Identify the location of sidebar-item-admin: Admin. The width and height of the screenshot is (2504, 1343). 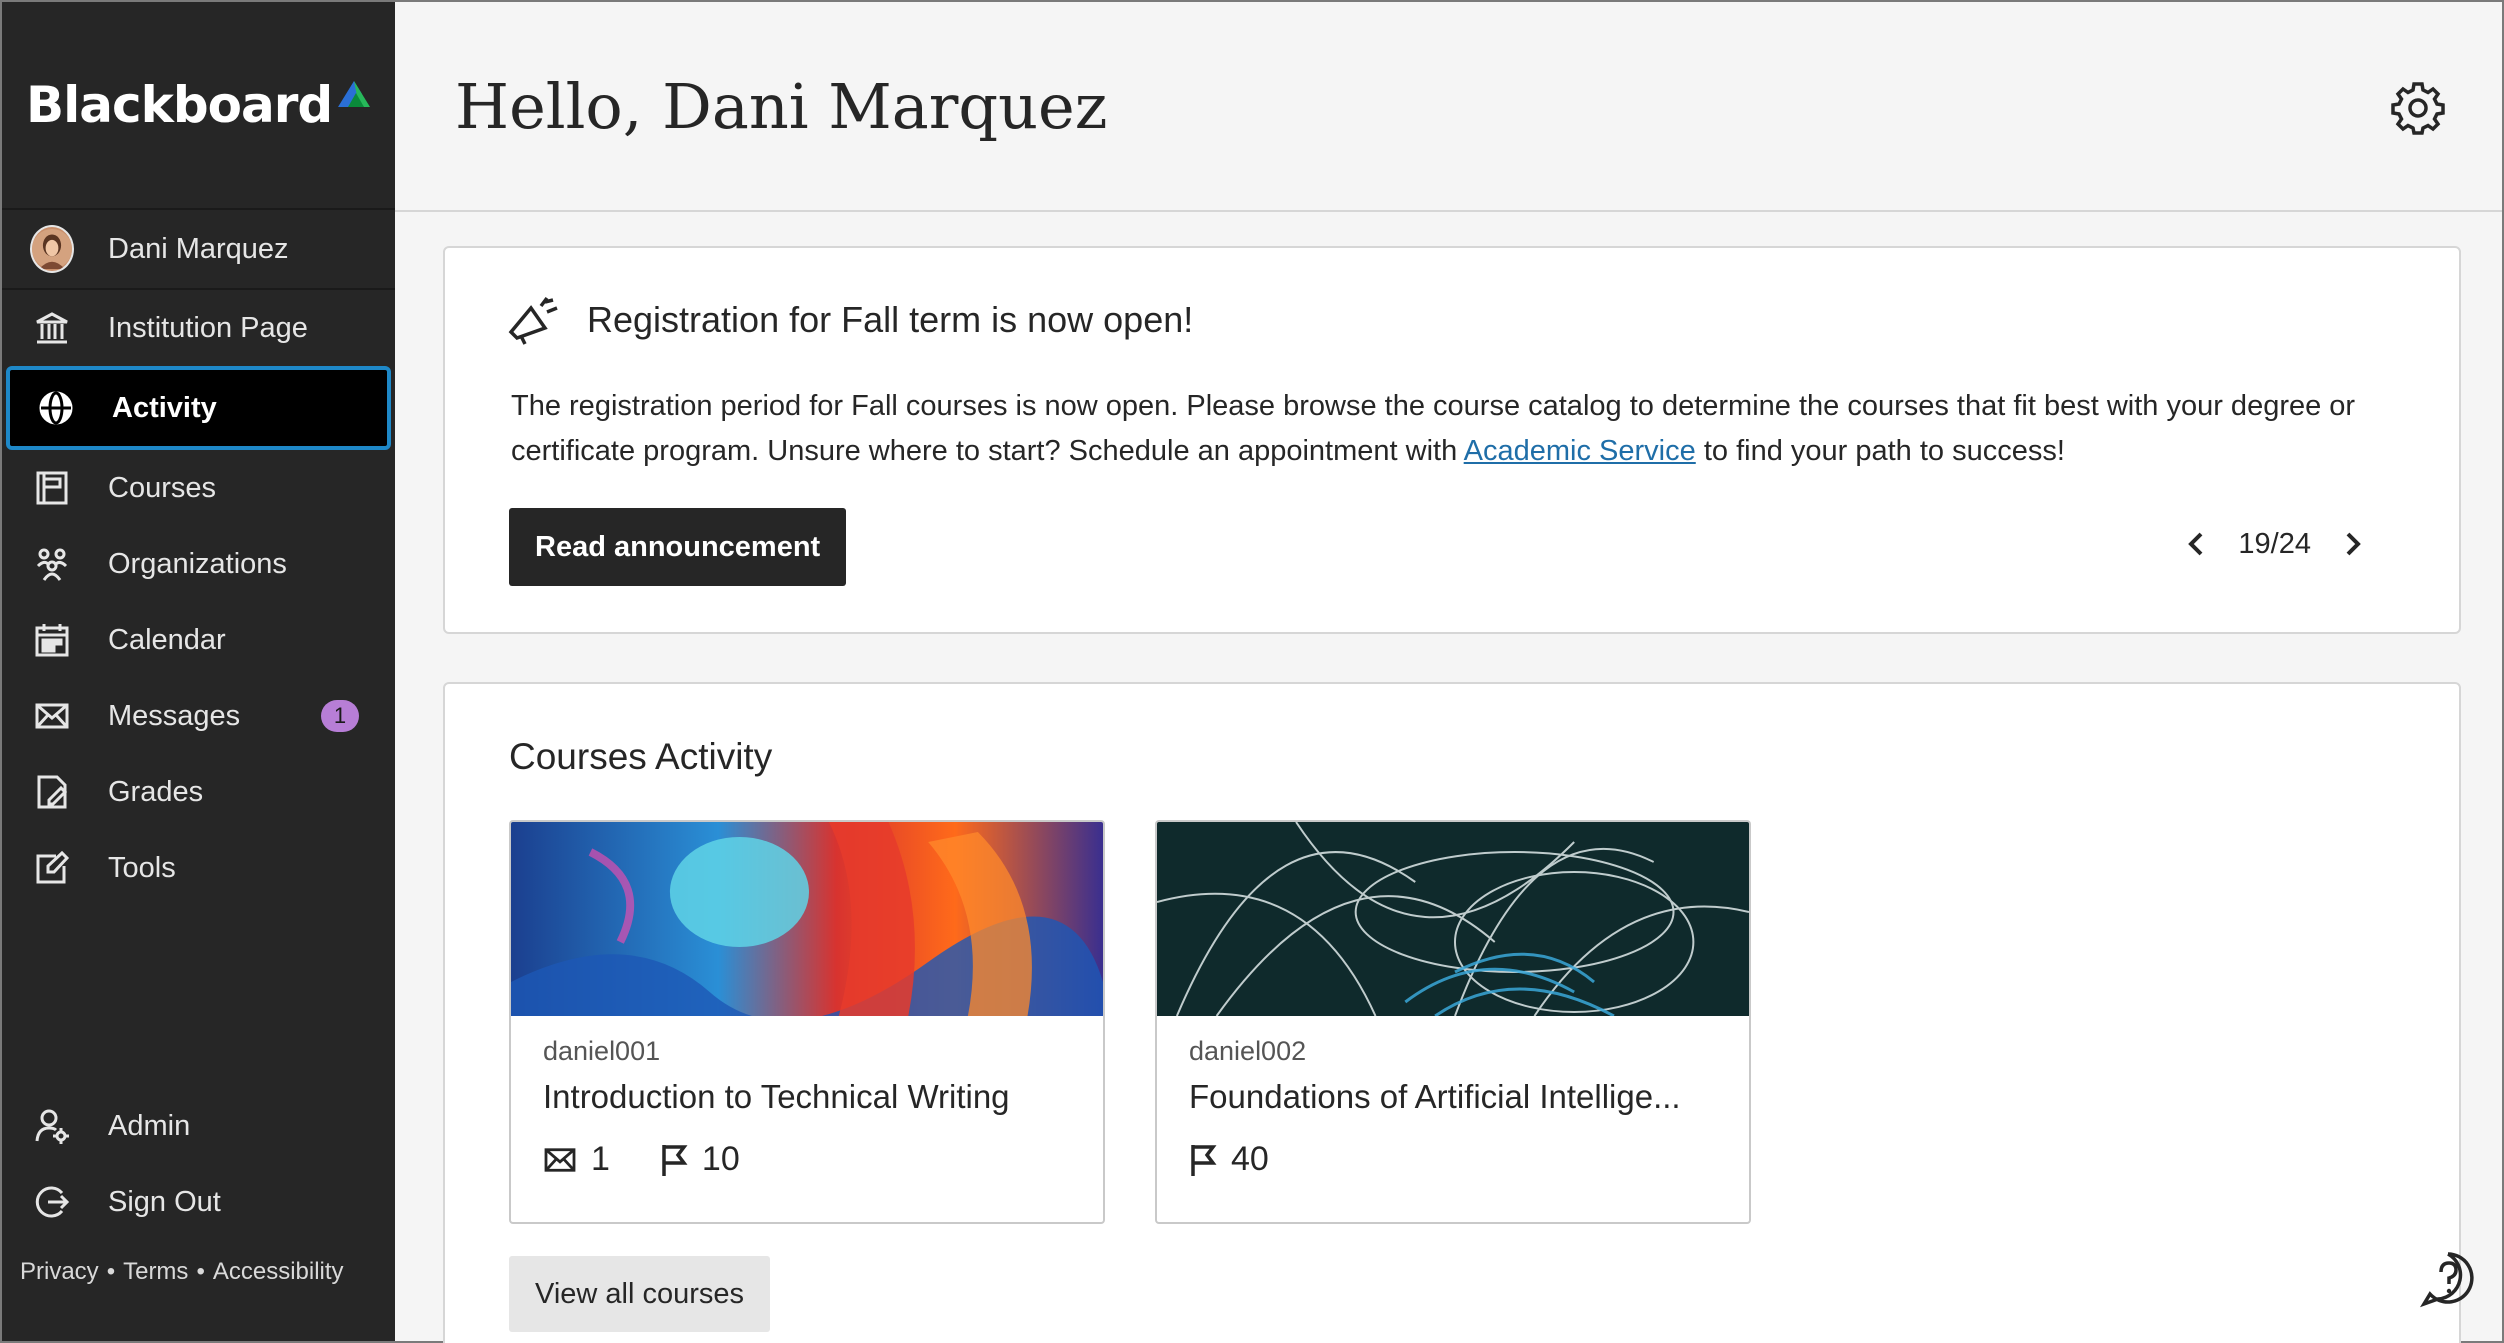
(198, 1126).